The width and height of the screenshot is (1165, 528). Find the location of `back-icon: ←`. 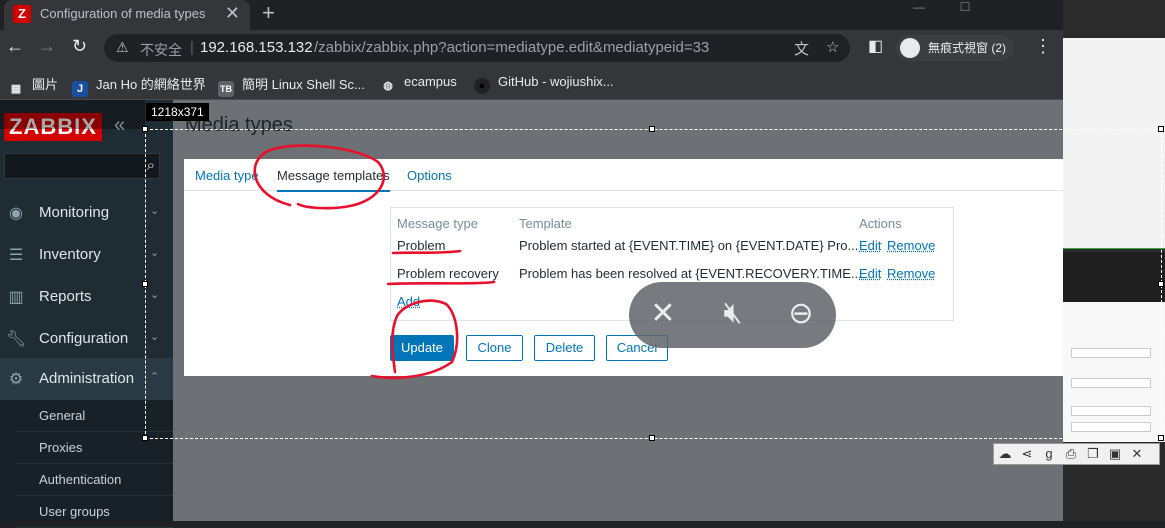

back-icon: ← is located at coordinates (15, 46).